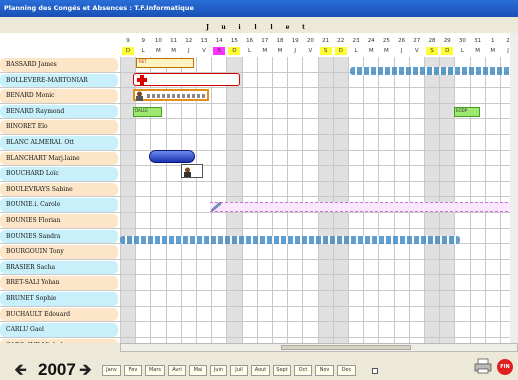 This screenshot has width=518, height=380. Describe the element at coordinates (142, 80) in the screenshot. I see `red-cross-icon` at that location.